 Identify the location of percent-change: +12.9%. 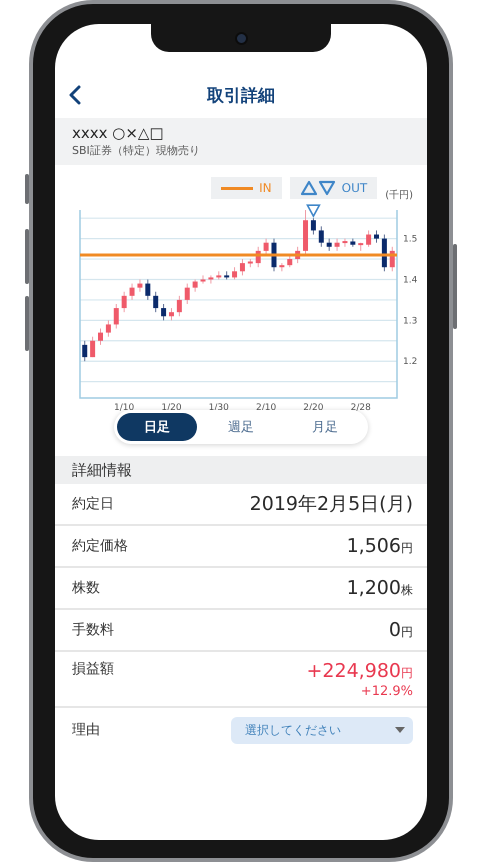
(386, 691).